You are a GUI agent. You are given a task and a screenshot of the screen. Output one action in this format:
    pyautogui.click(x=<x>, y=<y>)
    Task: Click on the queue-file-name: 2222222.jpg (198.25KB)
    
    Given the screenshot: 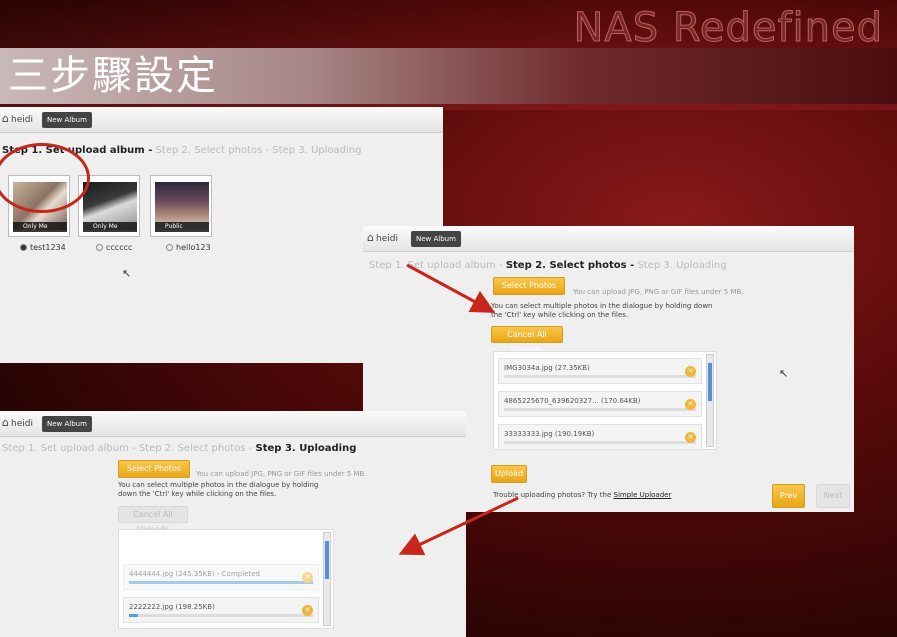 What is the action you would take?
    pyautogui.click(x=172, y=607)
    